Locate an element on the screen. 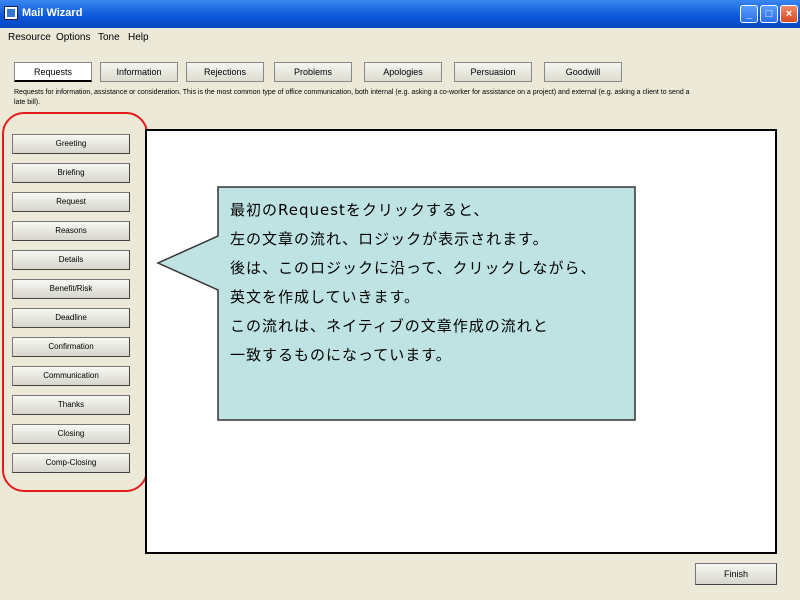 This screenshot has height=600, width=800. tab-goodwill: Goodwill is located at coordinates (583, 72).